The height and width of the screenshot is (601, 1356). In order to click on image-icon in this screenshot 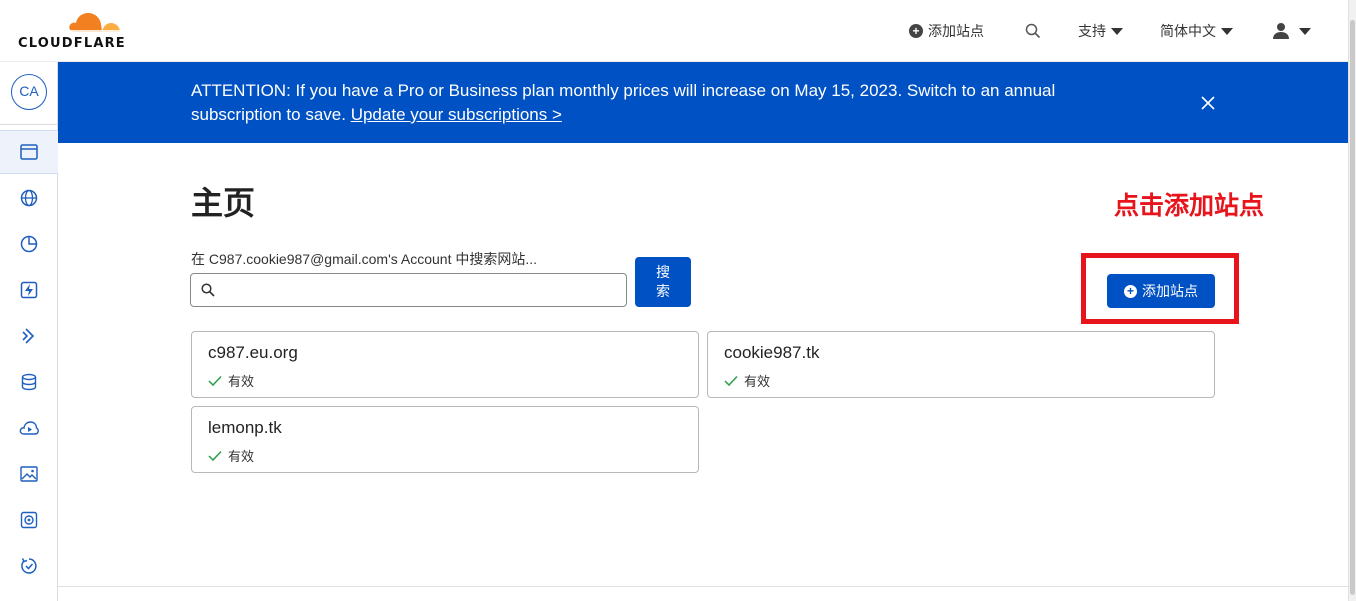, I will do `click(29, 474)`.